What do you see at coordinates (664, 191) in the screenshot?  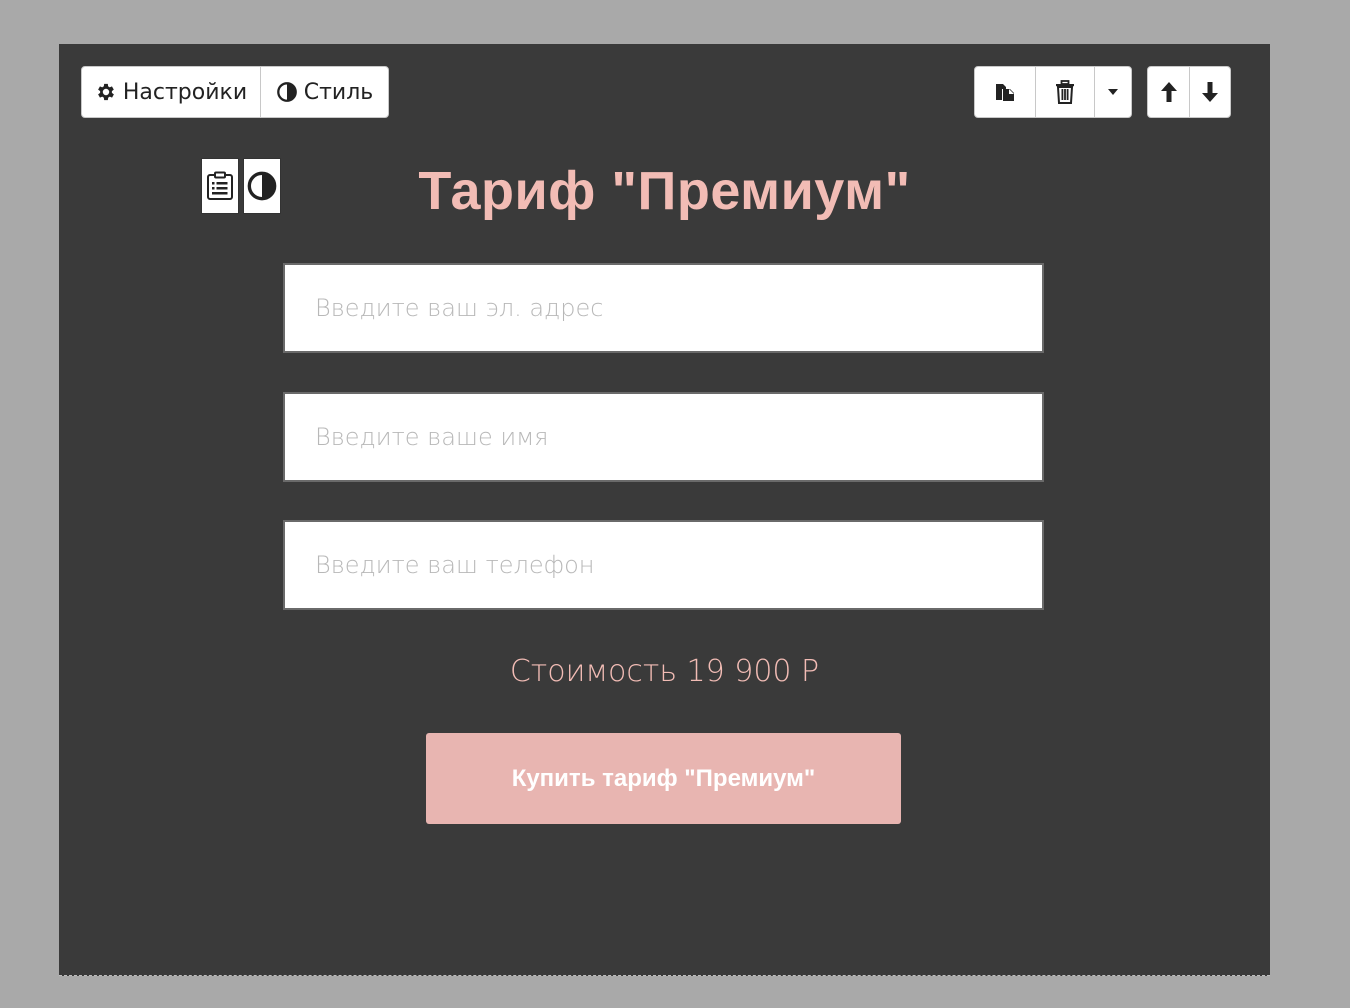 I see `form-title: Тариф "Премиум"` at bounding box center [664, 191].